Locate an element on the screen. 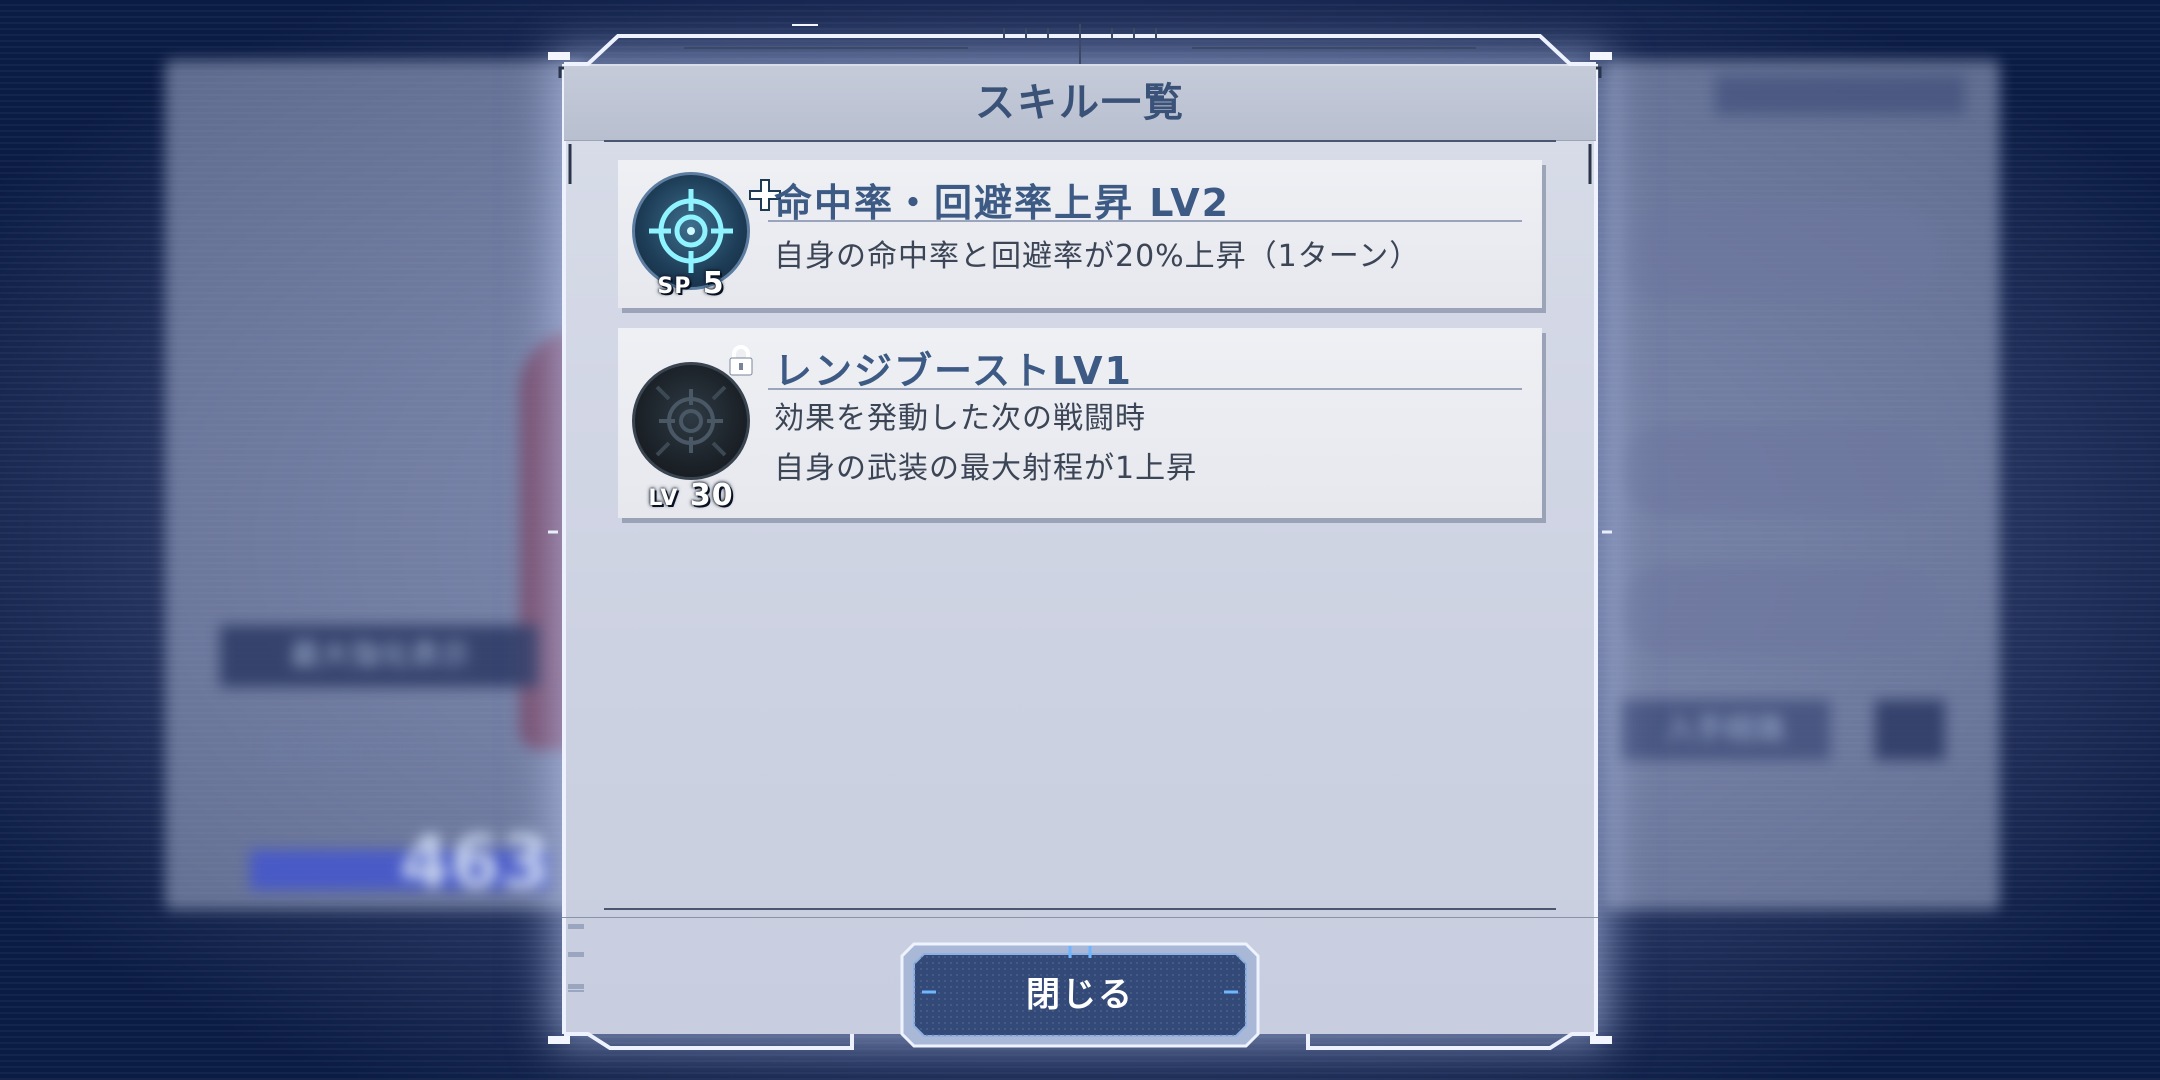  skill-description: 自身の命中率と回避率が20%上昇（1ターン） is located at coordinates (1097, 257).